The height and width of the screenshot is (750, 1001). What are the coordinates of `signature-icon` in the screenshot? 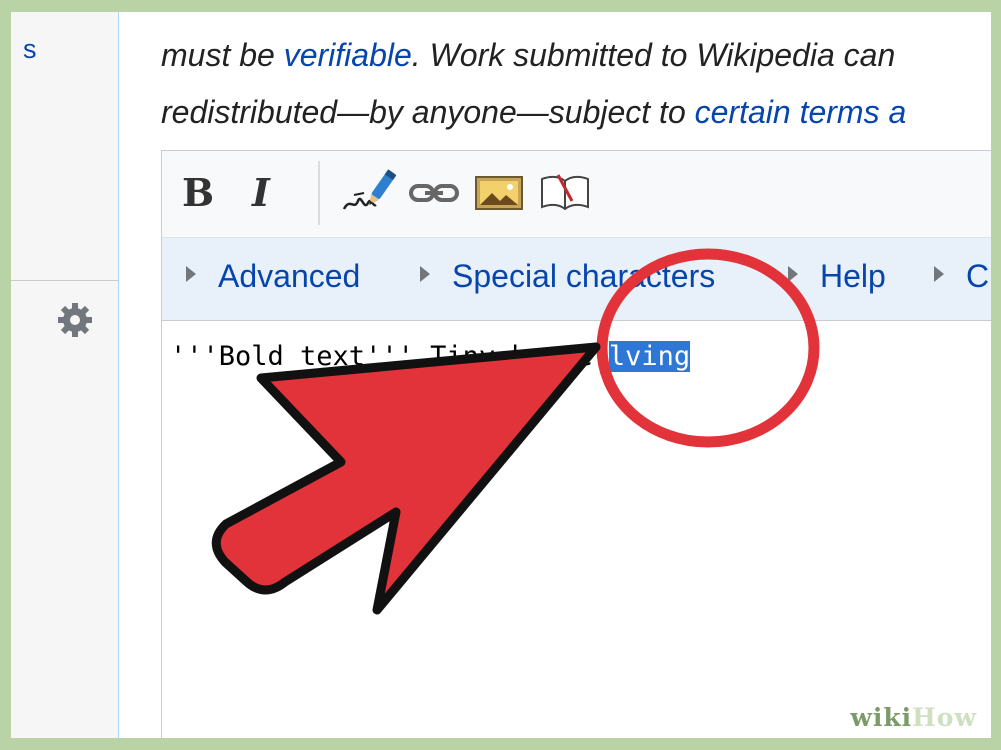 It's located at (368, 192).